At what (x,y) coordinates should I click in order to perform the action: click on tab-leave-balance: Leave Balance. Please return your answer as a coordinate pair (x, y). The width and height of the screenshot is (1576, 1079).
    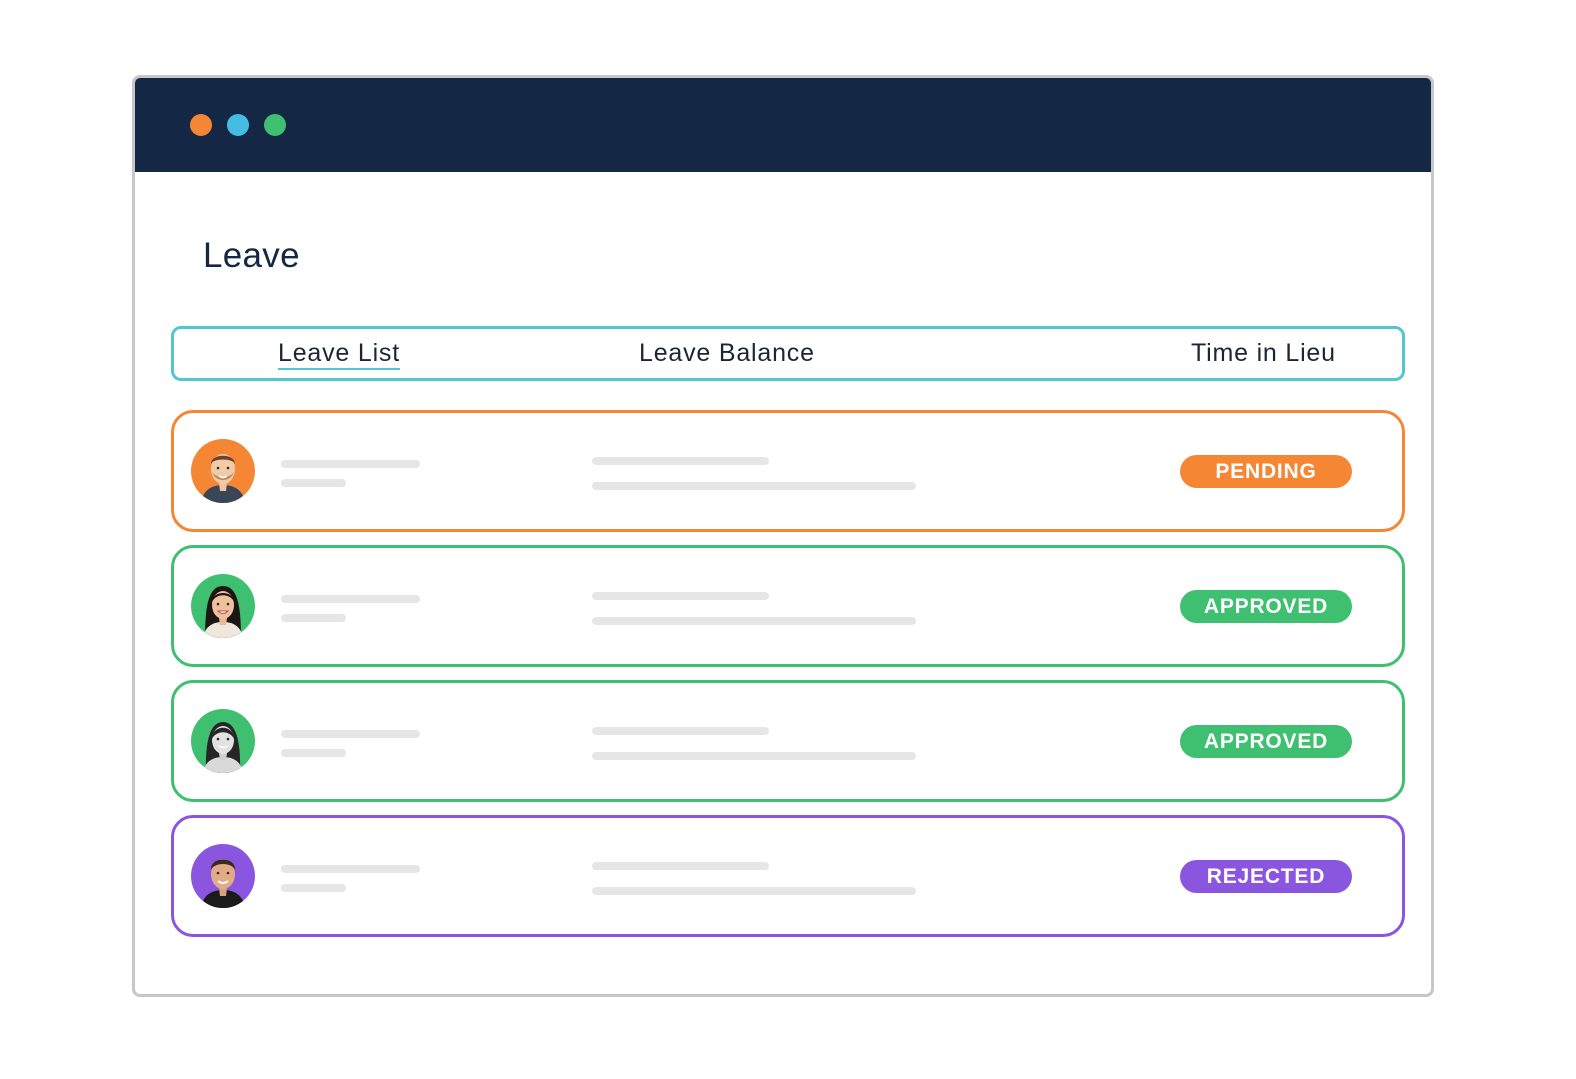
    Looking at the image, I should click on (727, 353).